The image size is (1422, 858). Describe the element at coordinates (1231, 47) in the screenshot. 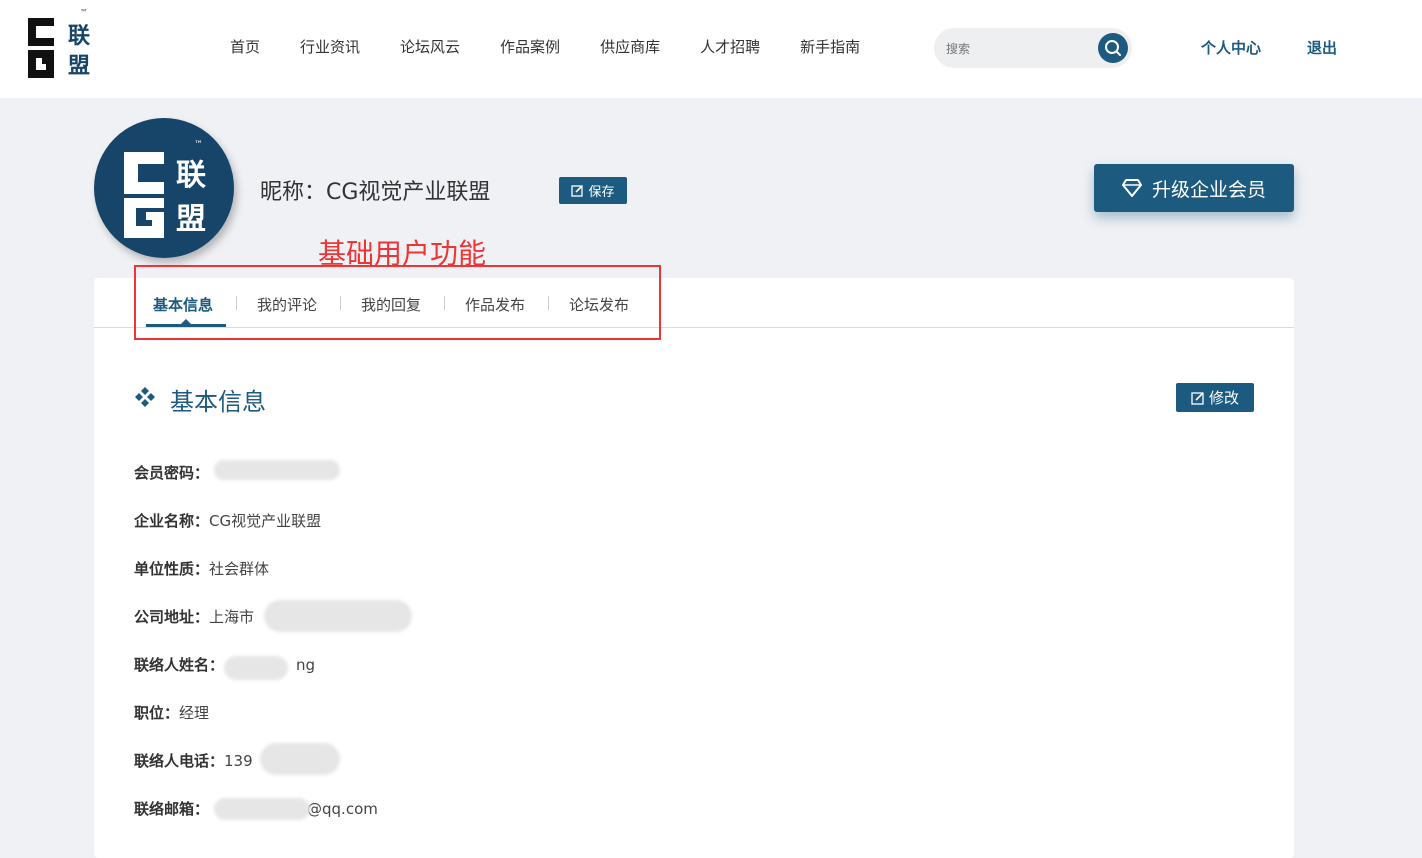

I see `personal-center-link: 个人中心` at that location.